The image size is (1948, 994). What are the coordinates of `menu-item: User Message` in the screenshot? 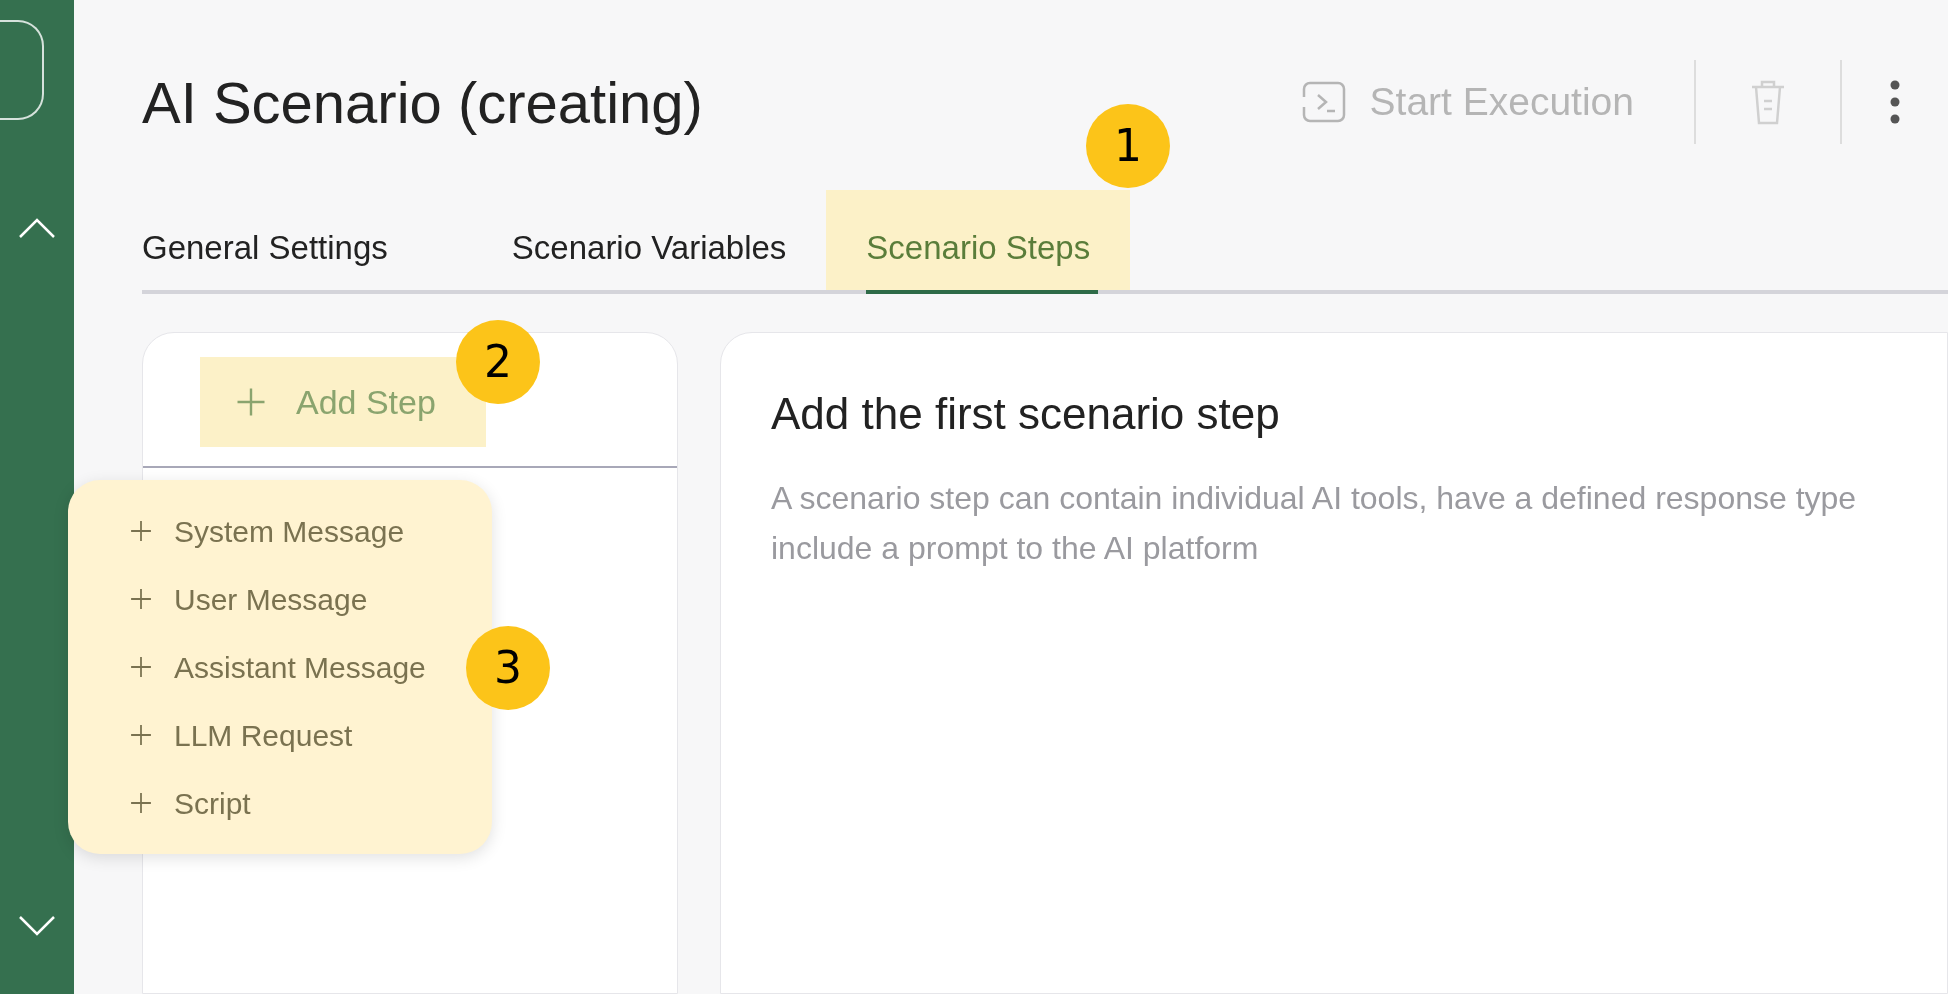 It's located at (249, 599).